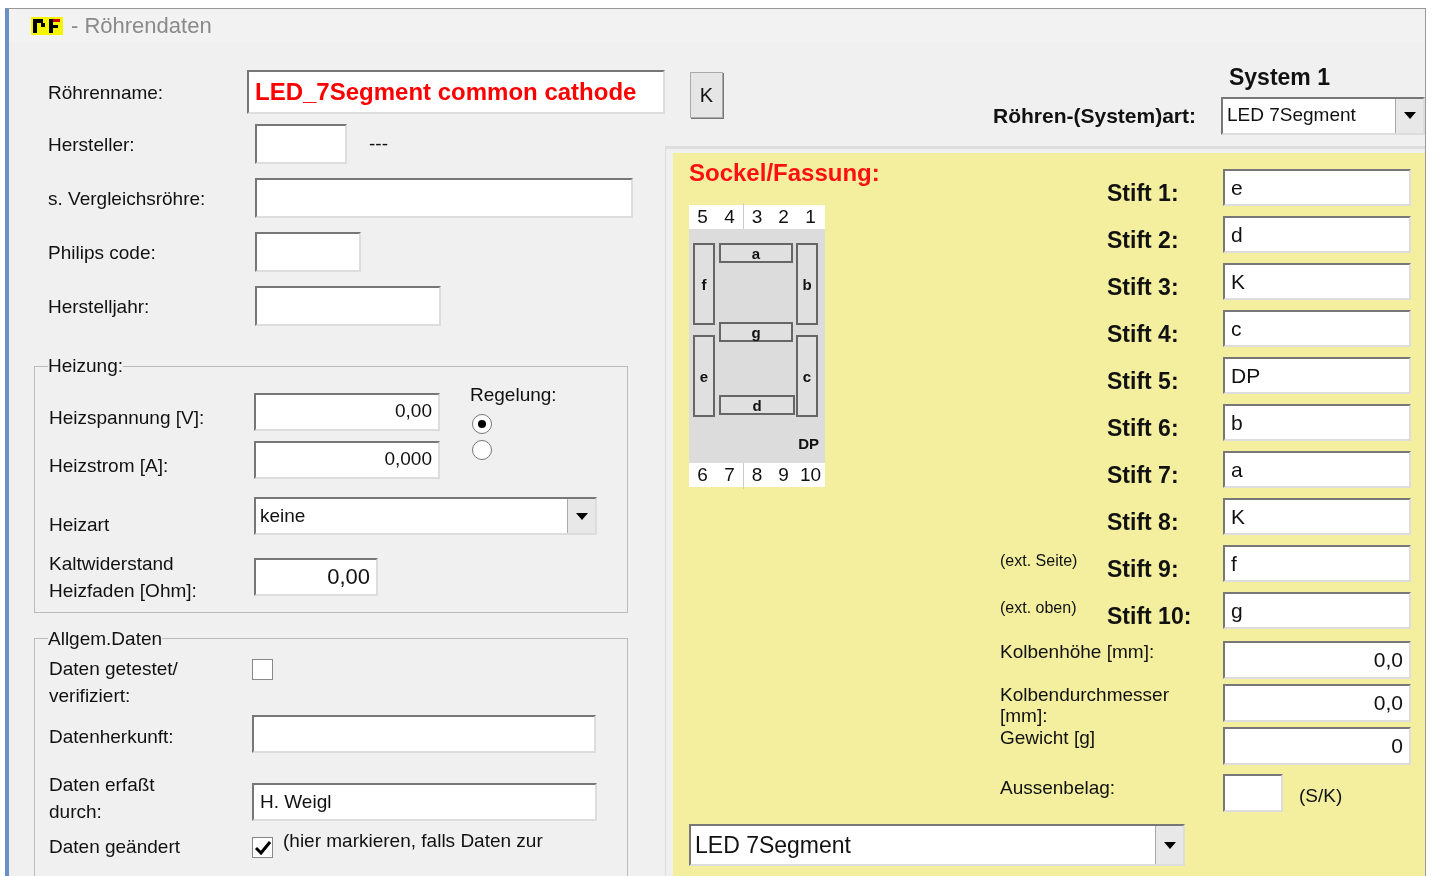  What do you see at coordinates (1143, 334) in the screenshot?
I see `pin-label: Stift 4:` at bounding box center [1143, 334].